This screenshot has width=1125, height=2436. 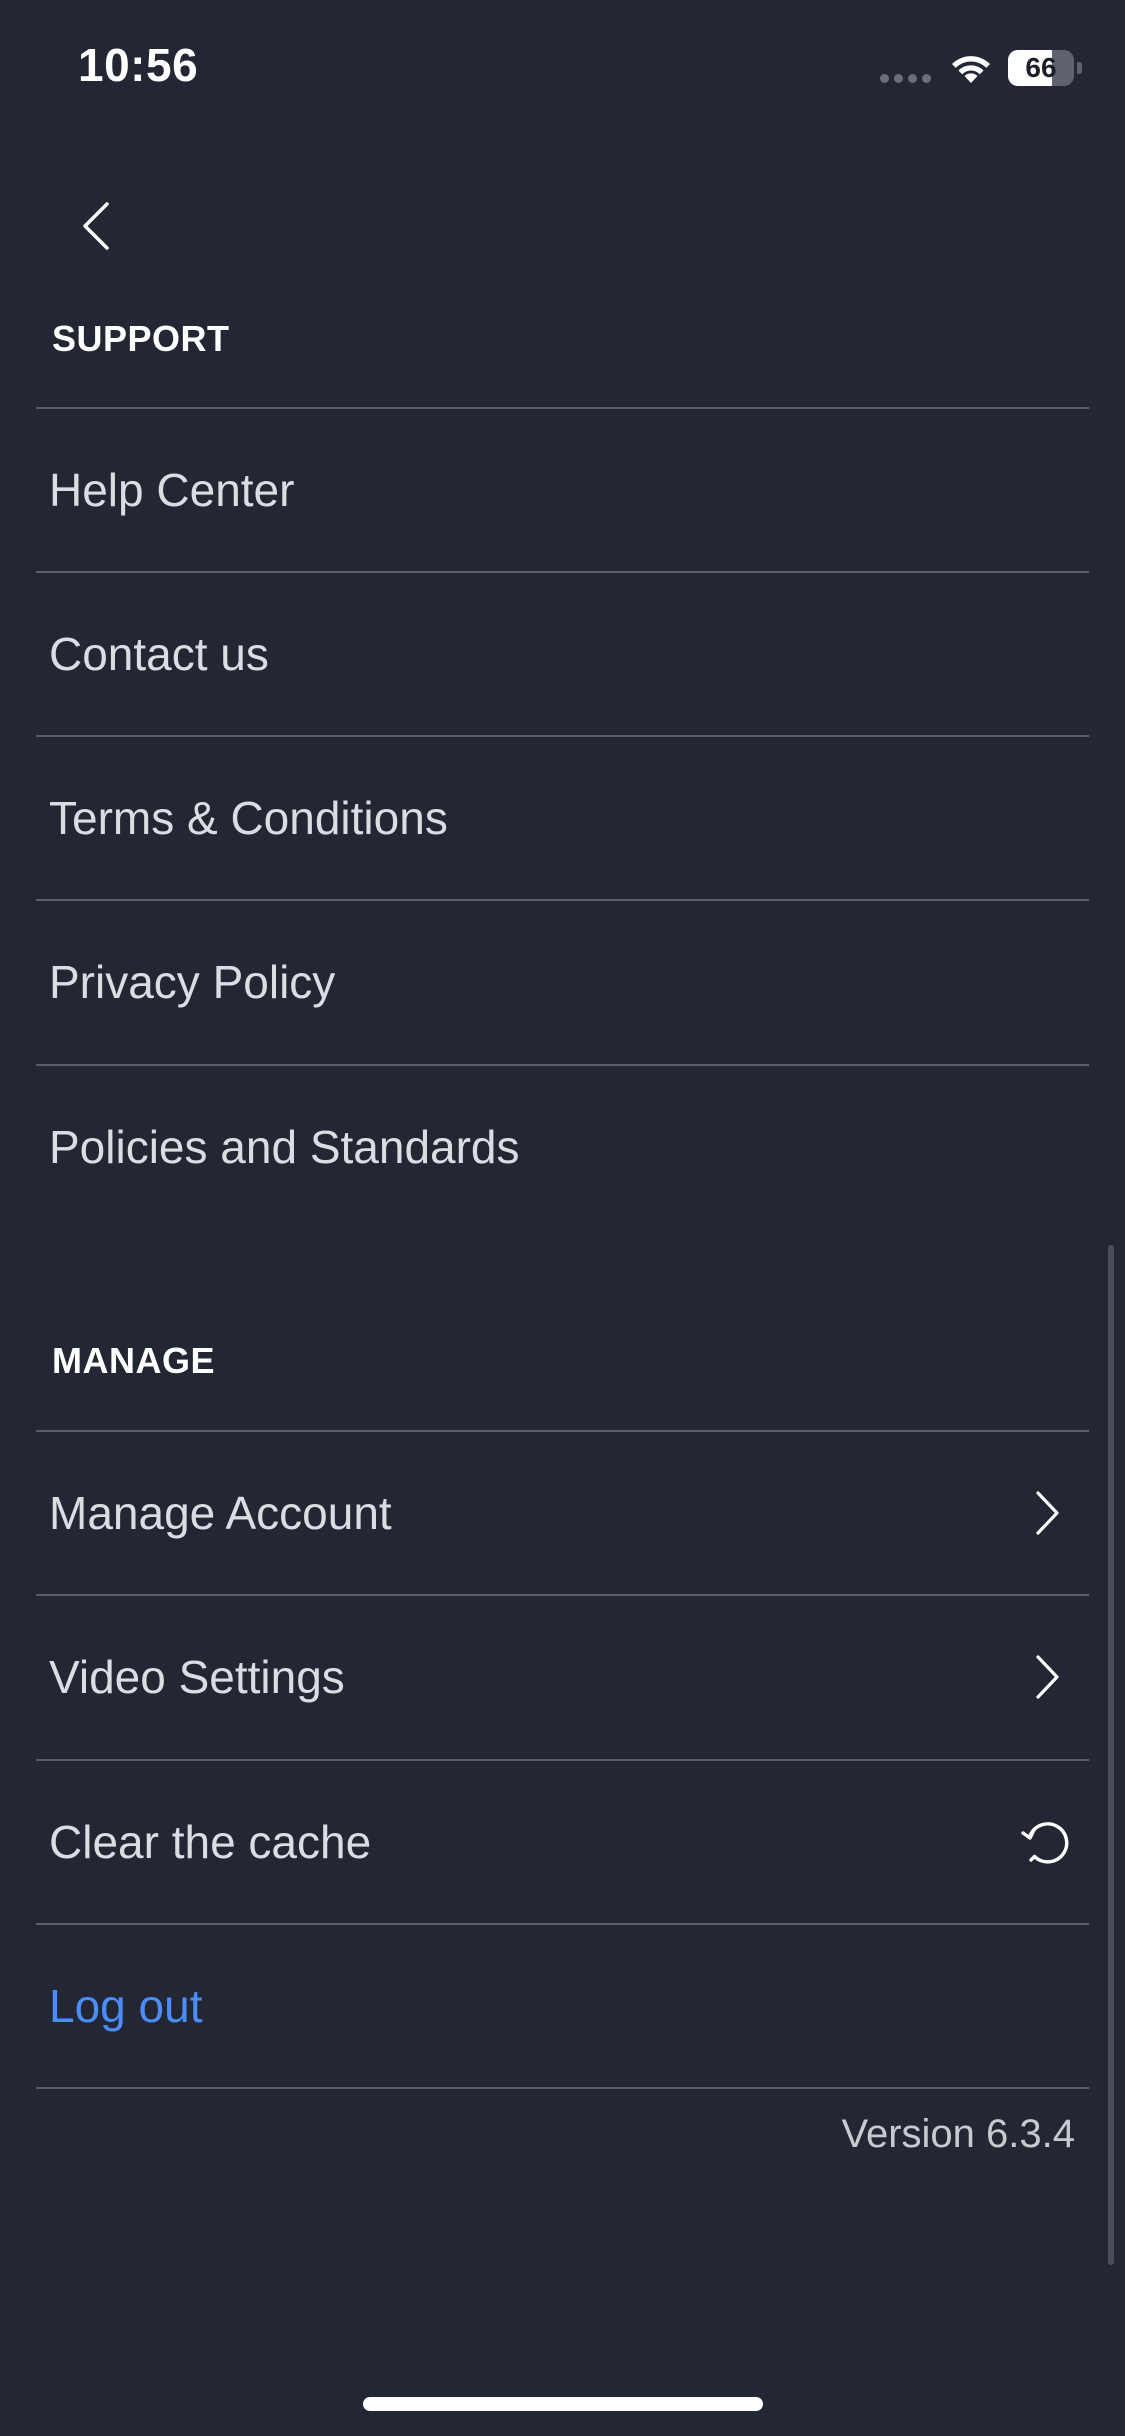 I want to click on home-indicator, so click(x=563, y=2404).